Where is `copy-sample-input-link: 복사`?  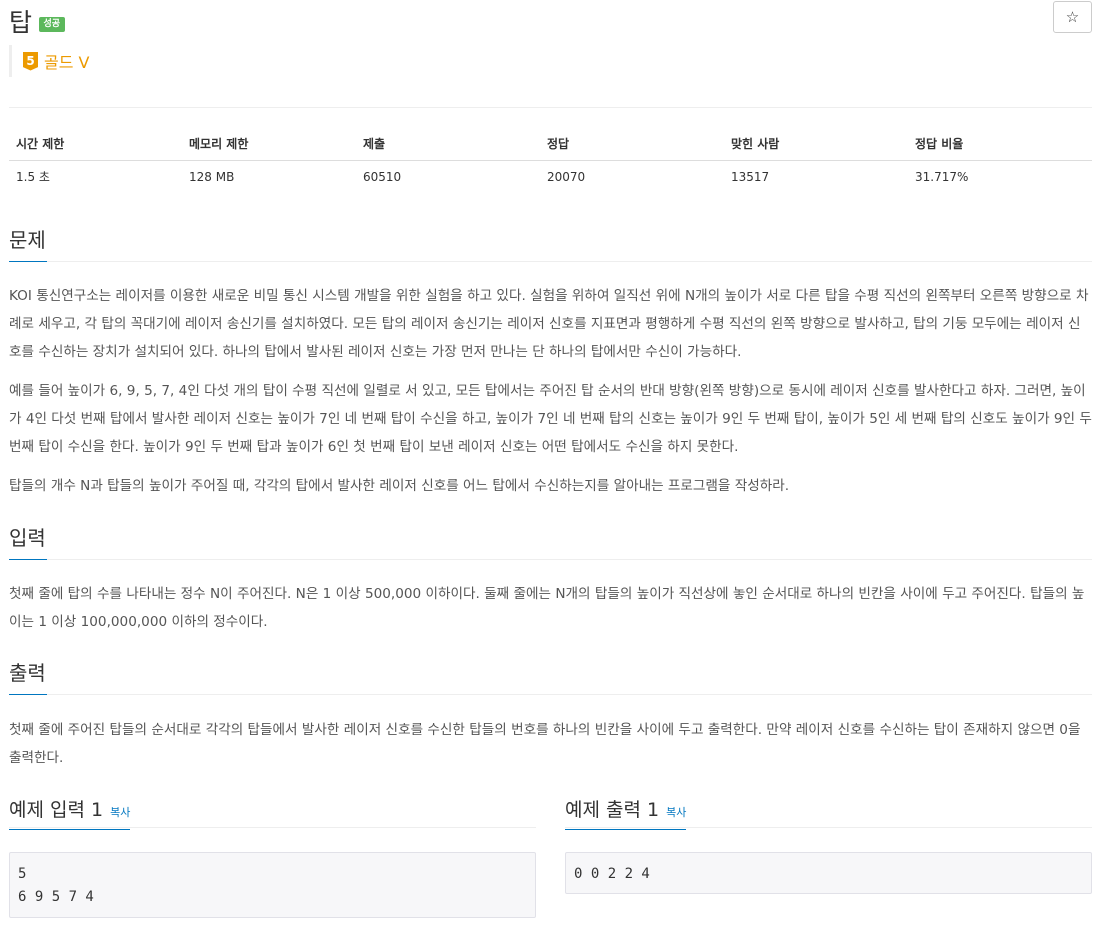 copy-sample-input-link: 복사 is located at coordinates (120, 812).